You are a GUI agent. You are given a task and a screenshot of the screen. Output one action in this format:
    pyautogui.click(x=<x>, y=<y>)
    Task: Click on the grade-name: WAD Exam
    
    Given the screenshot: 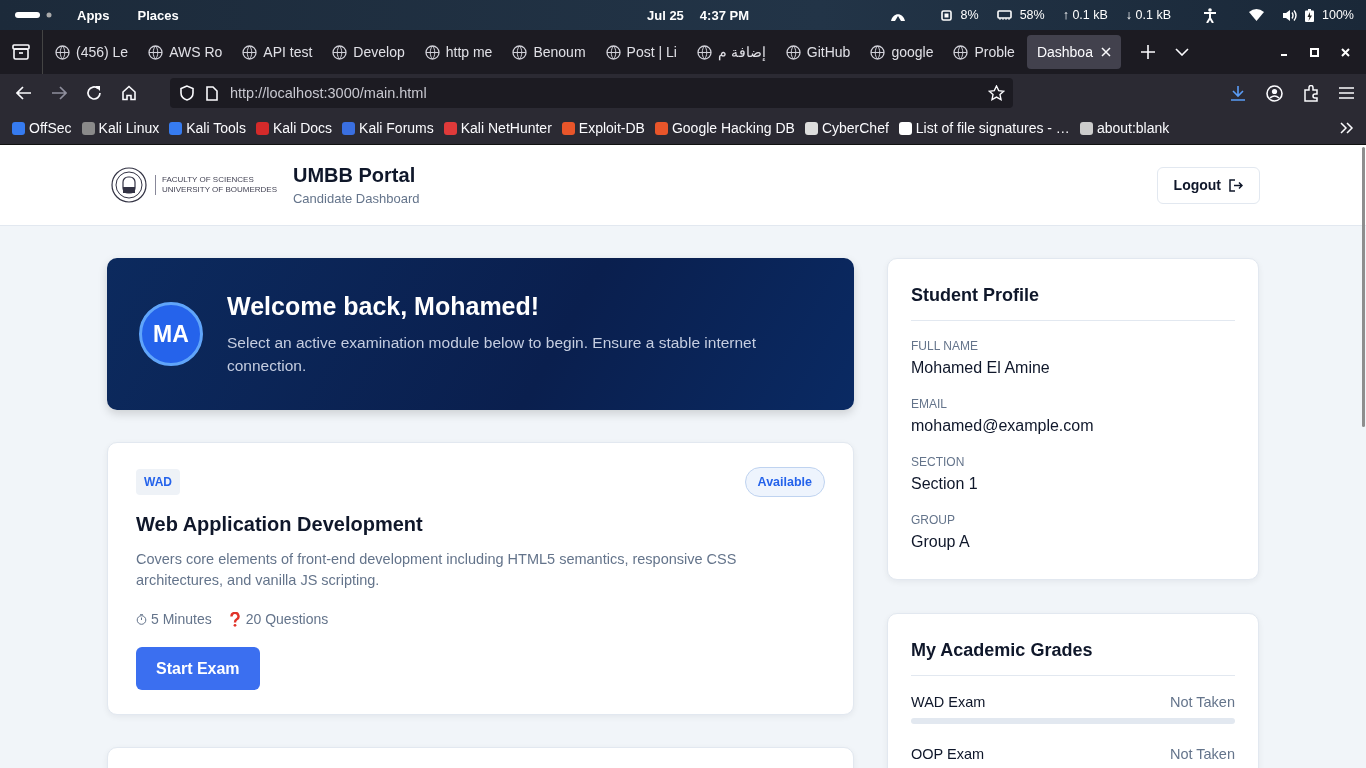 What is the action you would take?
    pyautogui.click(x=948, y=702)
    